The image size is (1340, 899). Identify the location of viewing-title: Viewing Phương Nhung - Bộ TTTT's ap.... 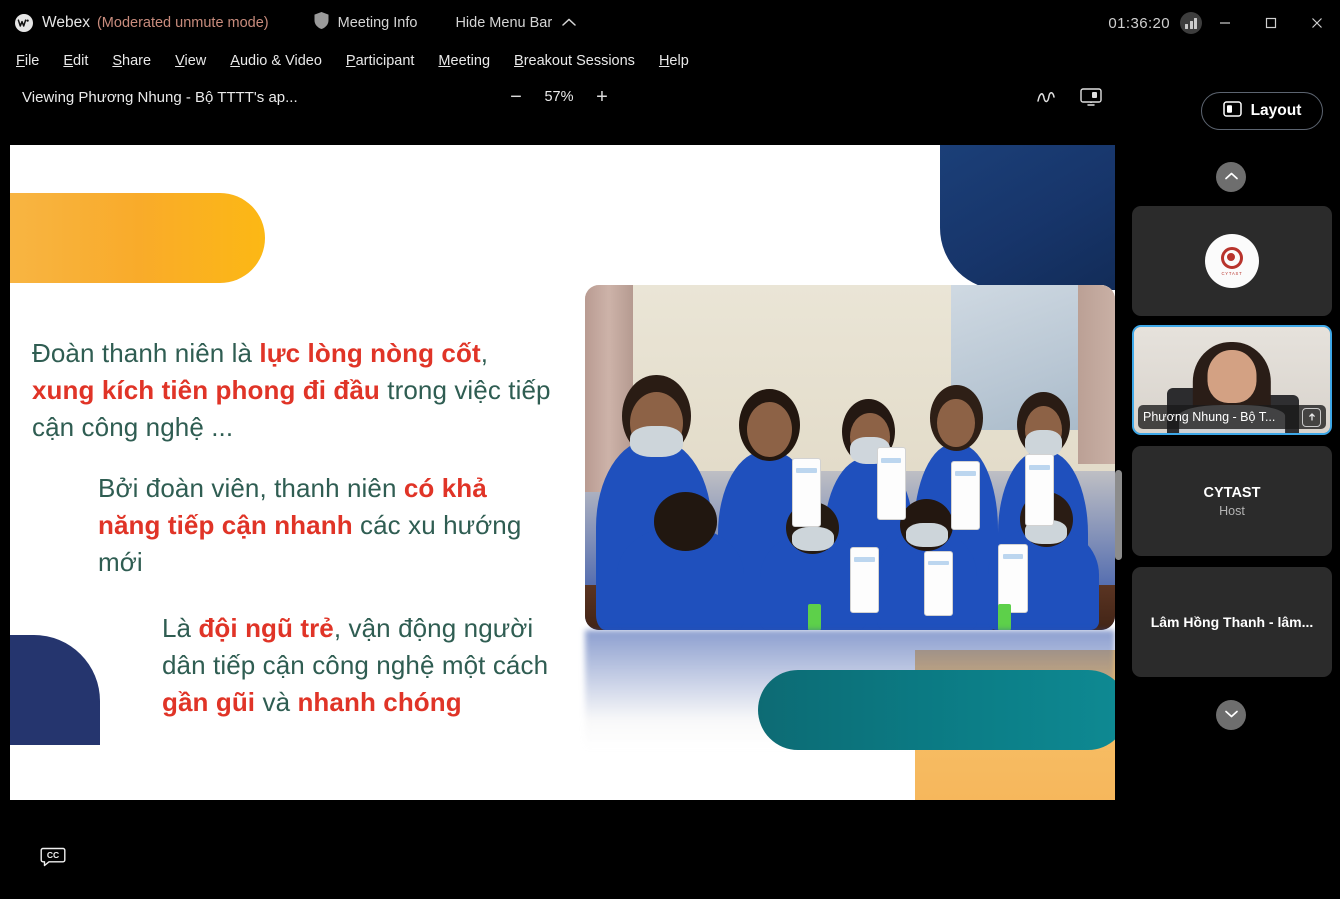
(160, 97).